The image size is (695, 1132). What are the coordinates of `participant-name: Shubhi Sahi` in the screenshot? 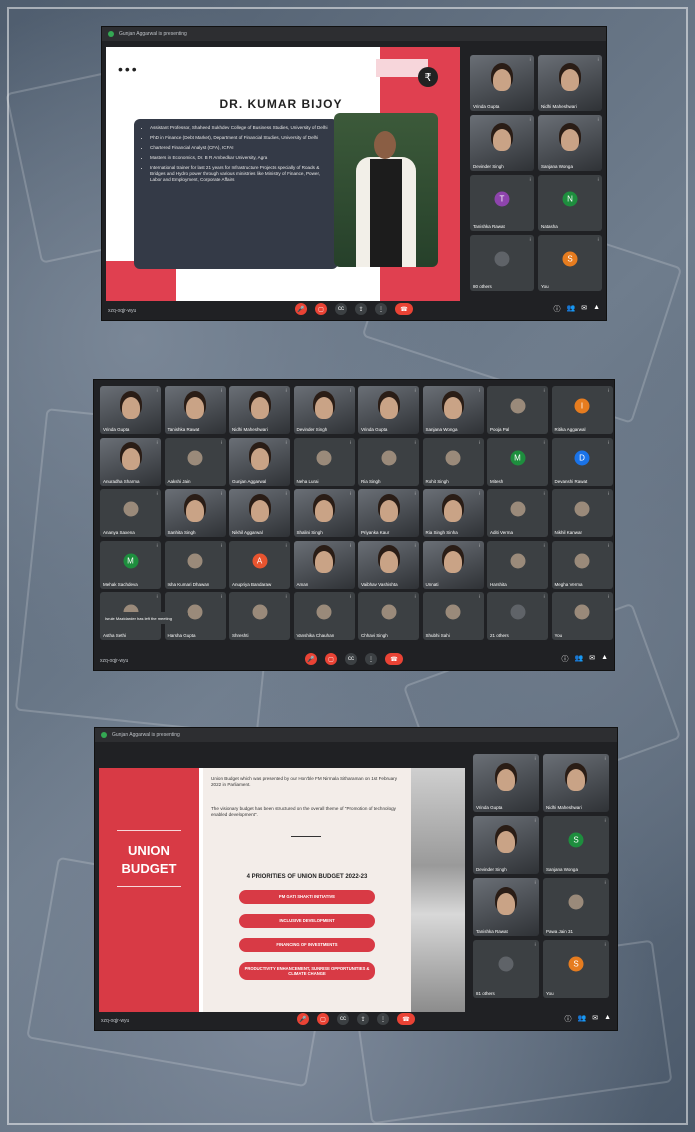 It's located at (437, 635).